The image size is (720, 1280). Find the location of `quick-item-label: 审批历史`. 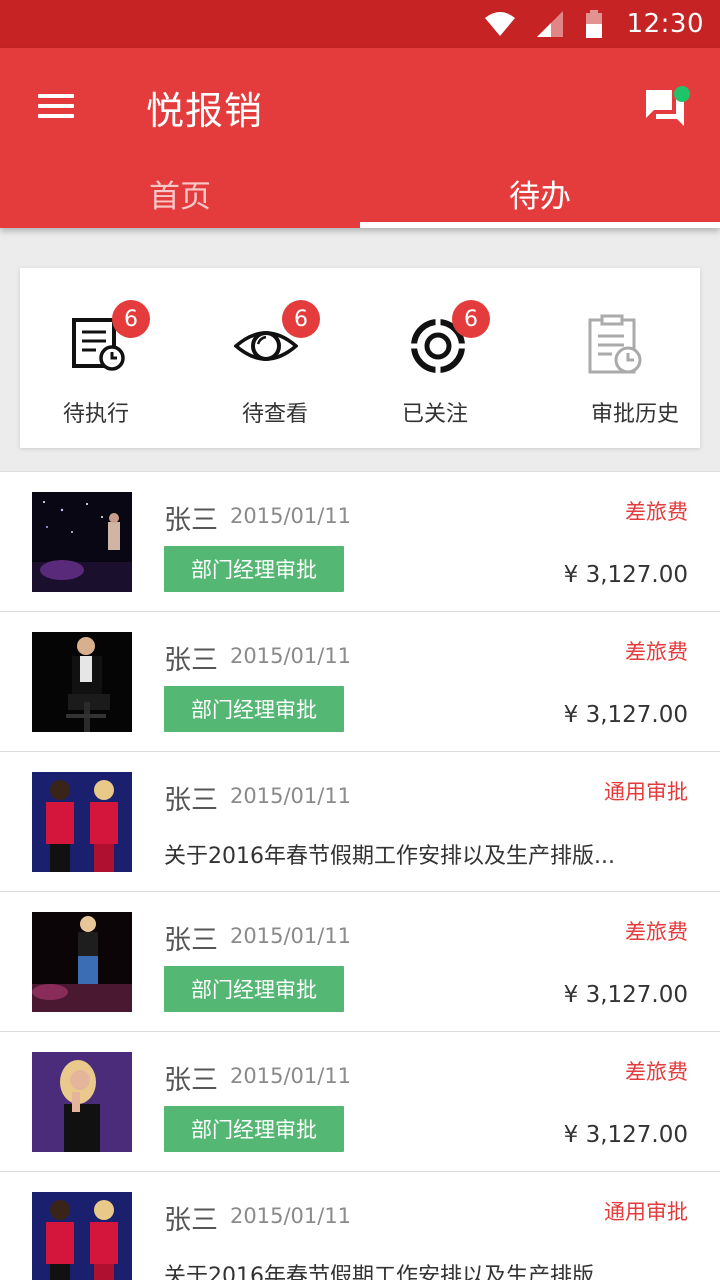

quick-item-label: 审批历史 is located at coordinates (634, 414).